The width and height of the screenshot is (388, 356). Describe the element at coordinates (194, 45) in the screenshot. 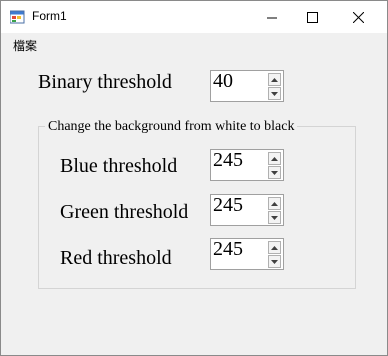

I see `menu-bar: 檔案` at that location.